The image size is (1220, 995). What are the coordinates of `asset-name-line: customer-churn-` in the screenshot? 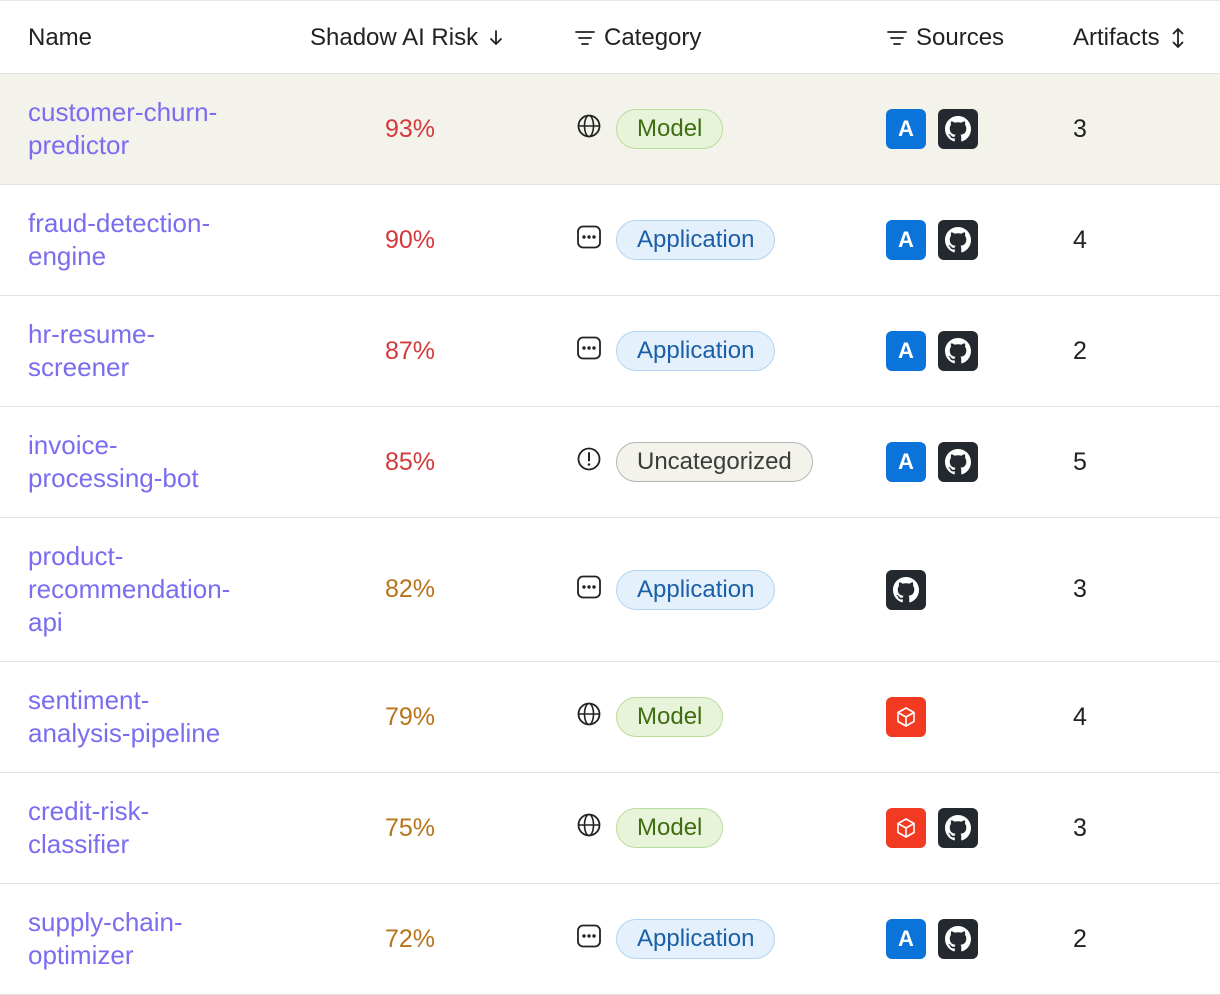 It's located at (123, 112).